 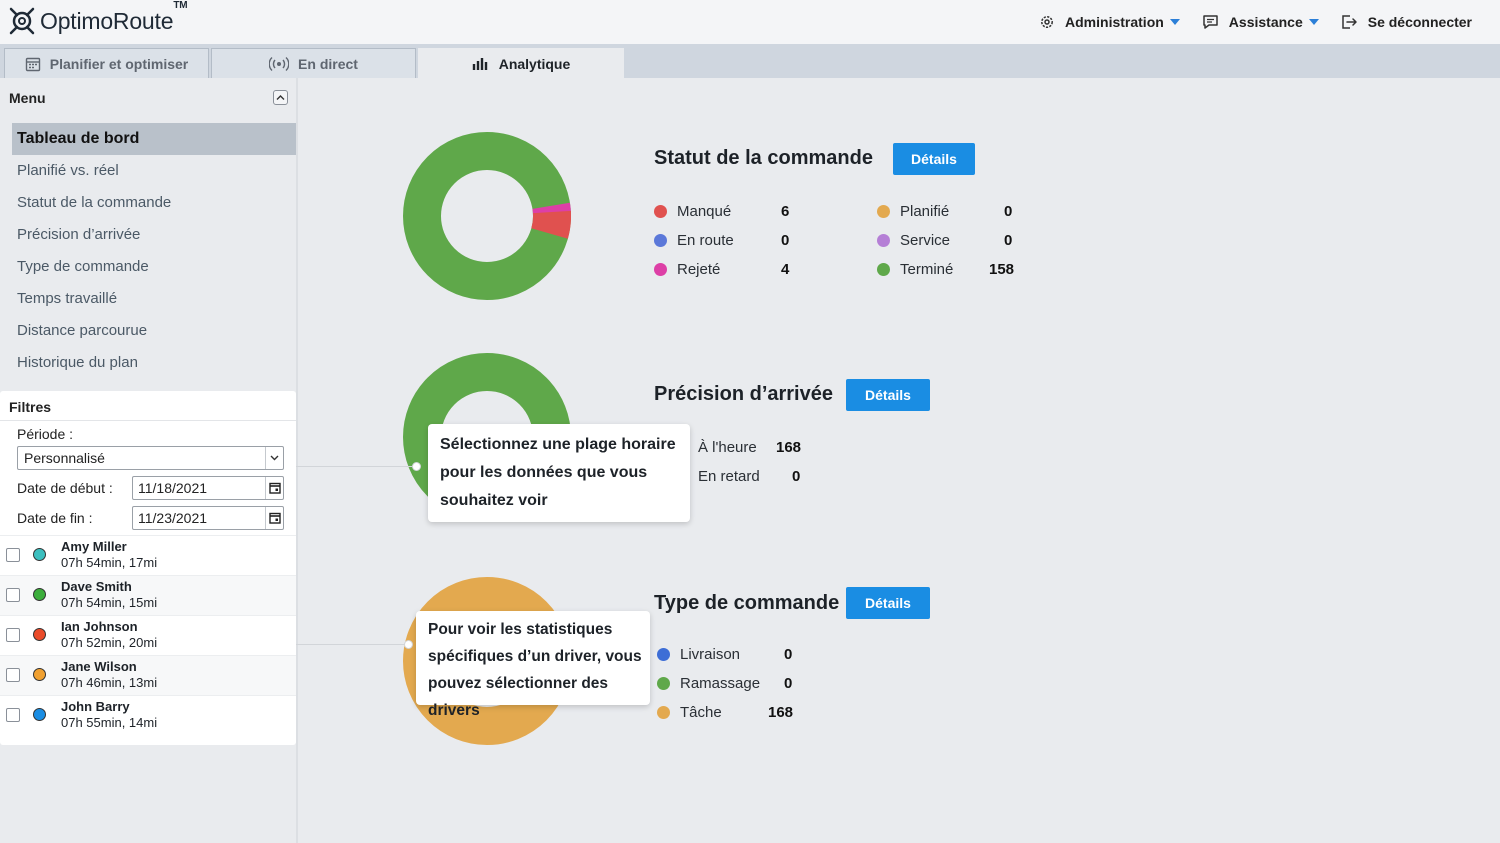 I want to click on logout-label: Se déconnecter, so click(x=1419, y=22).